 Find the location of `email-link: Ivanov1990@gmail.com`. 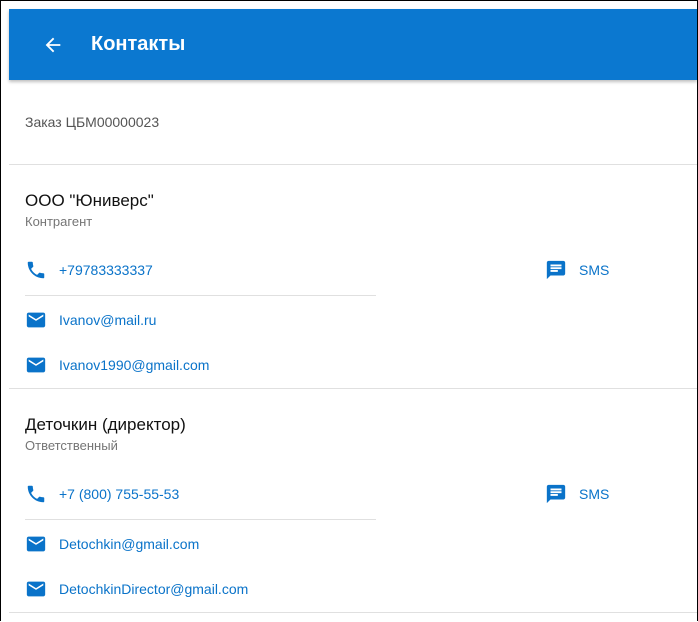

email-link: Ivanov1990@gmail.com is located at coordinates (117, 365).